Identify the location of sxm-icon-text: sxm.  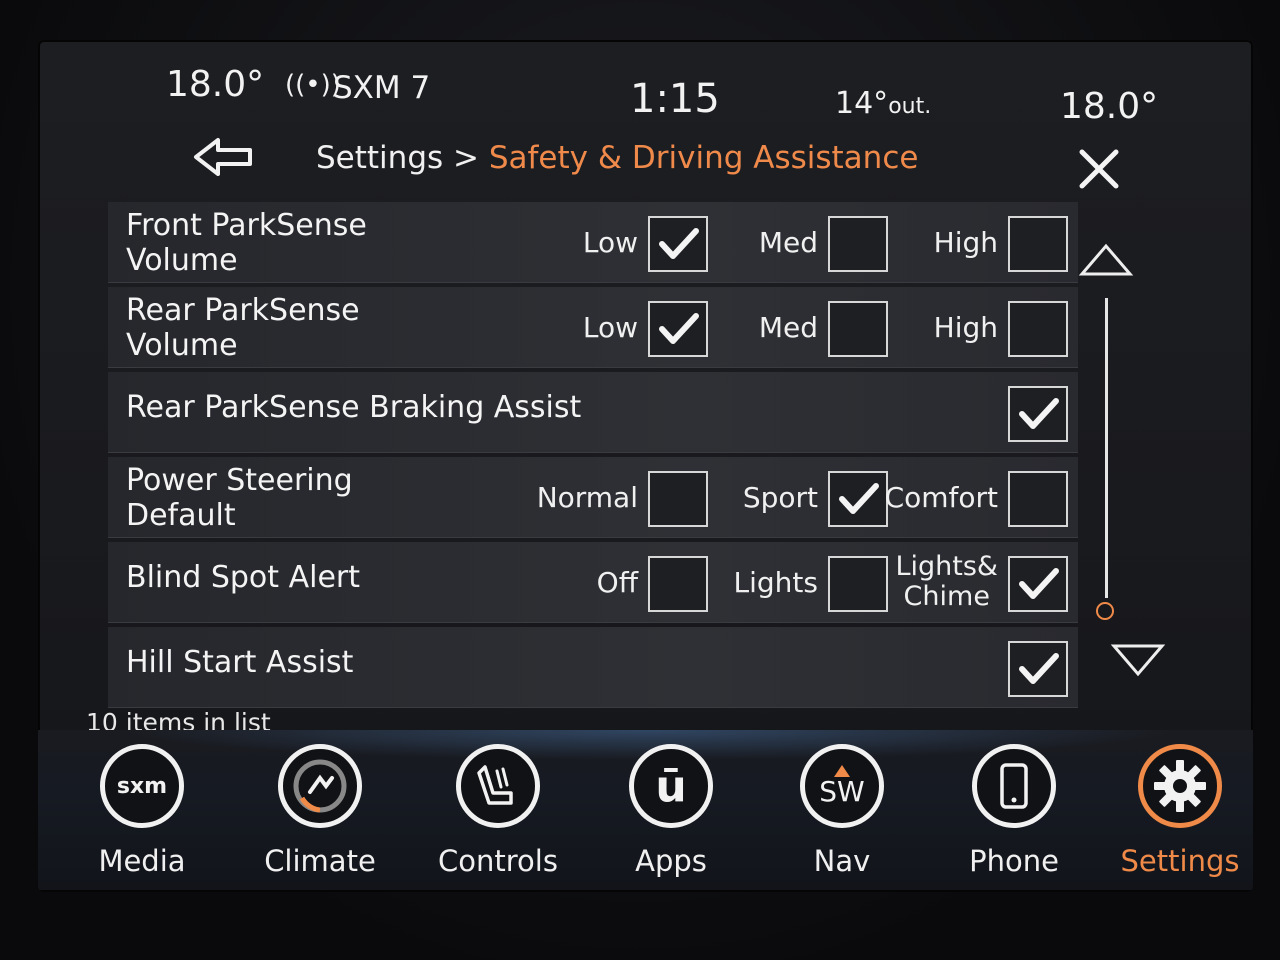
(142, 786).